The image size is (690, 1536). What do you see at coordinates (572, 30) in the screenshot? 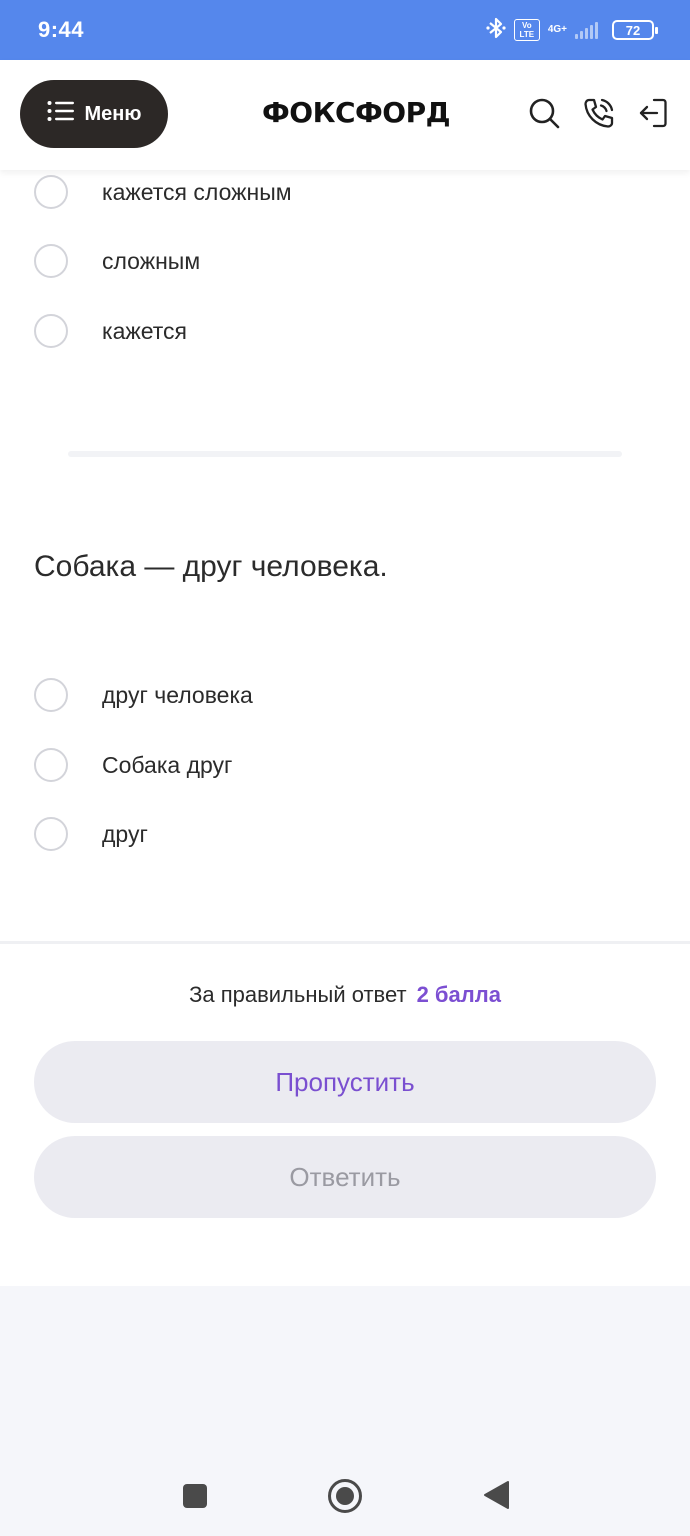
I see `status-icons: Vo LTE 4G+ 72` at bounding box center [572, 30].